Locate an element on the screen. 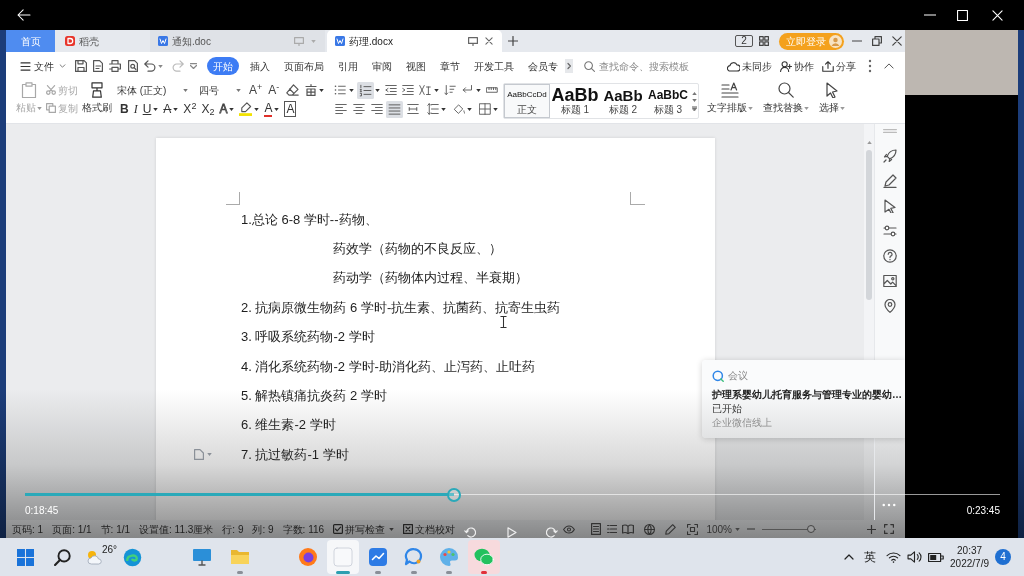 Image resolution: width=1024 pixels, height=576 pixels. scroll-up-icon is located at coordinates (694, 93).